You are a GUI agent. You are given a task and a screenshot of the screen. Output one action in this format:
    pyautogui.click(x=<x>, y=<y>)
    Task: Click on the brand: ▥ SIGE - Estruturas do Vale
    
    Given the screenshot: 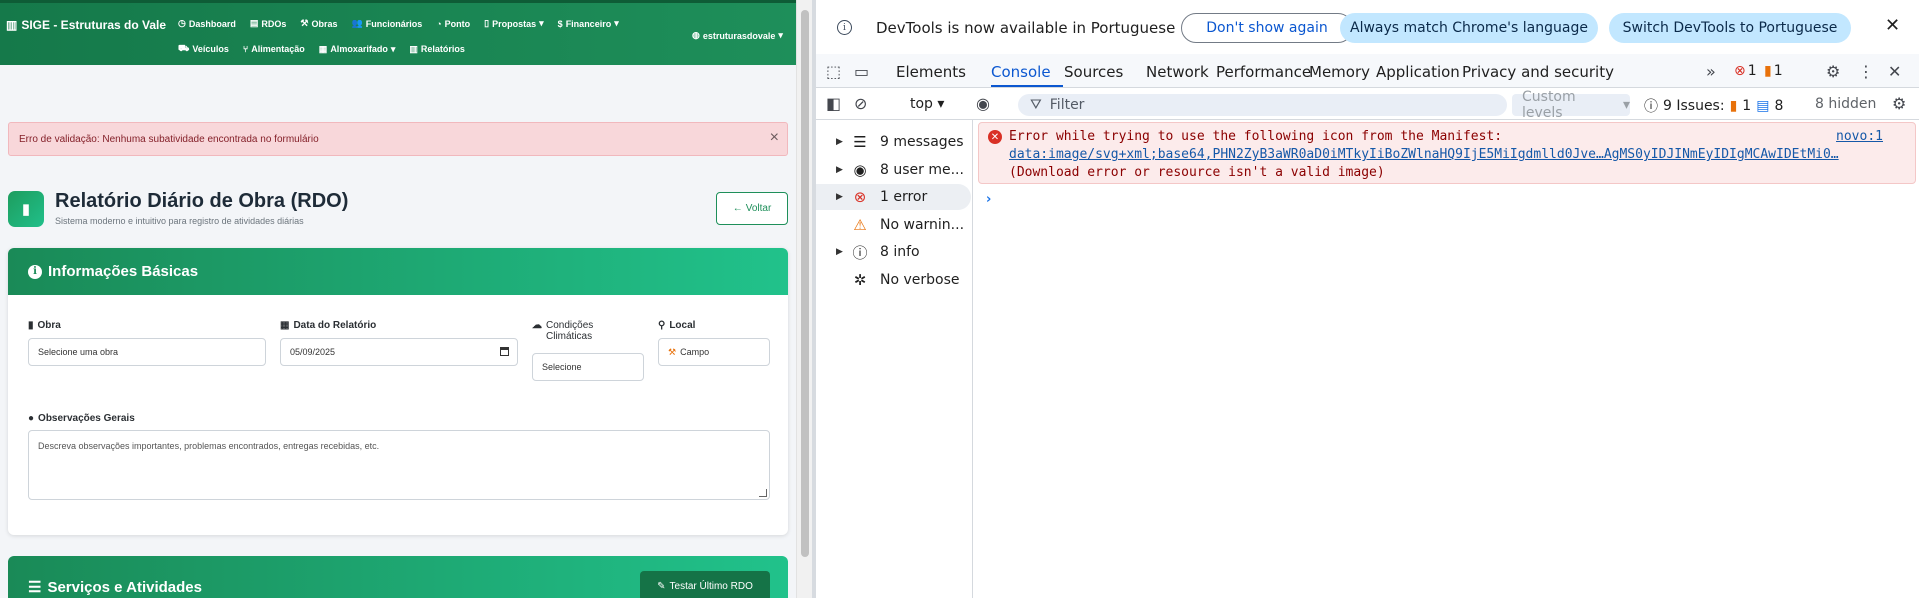 What is the action you would take?
    pyautogui.click(x=86, y=25)
    